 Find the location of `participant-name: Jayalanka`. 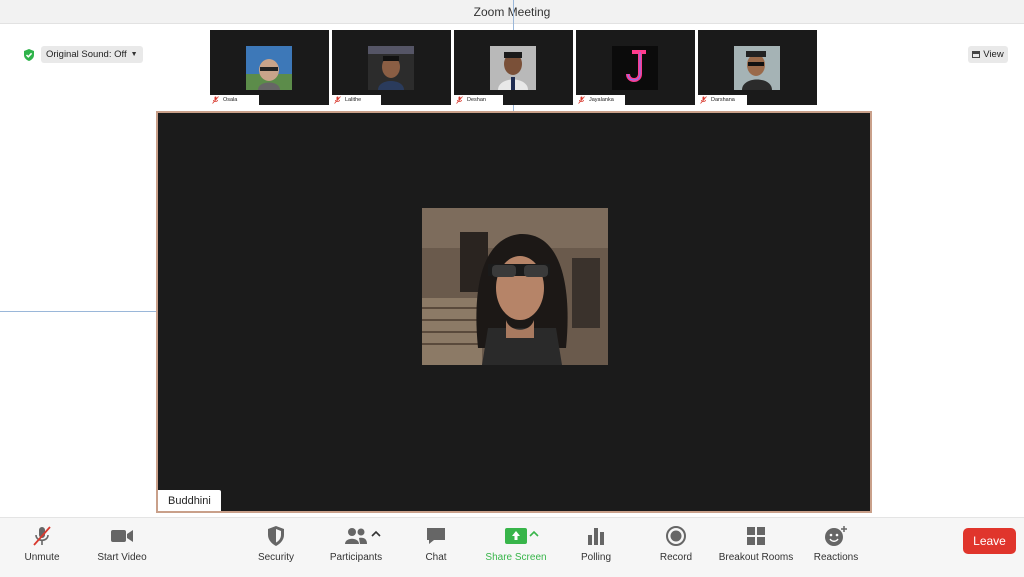

participant-name: Jayalanka is located at coordinates (601, 100).